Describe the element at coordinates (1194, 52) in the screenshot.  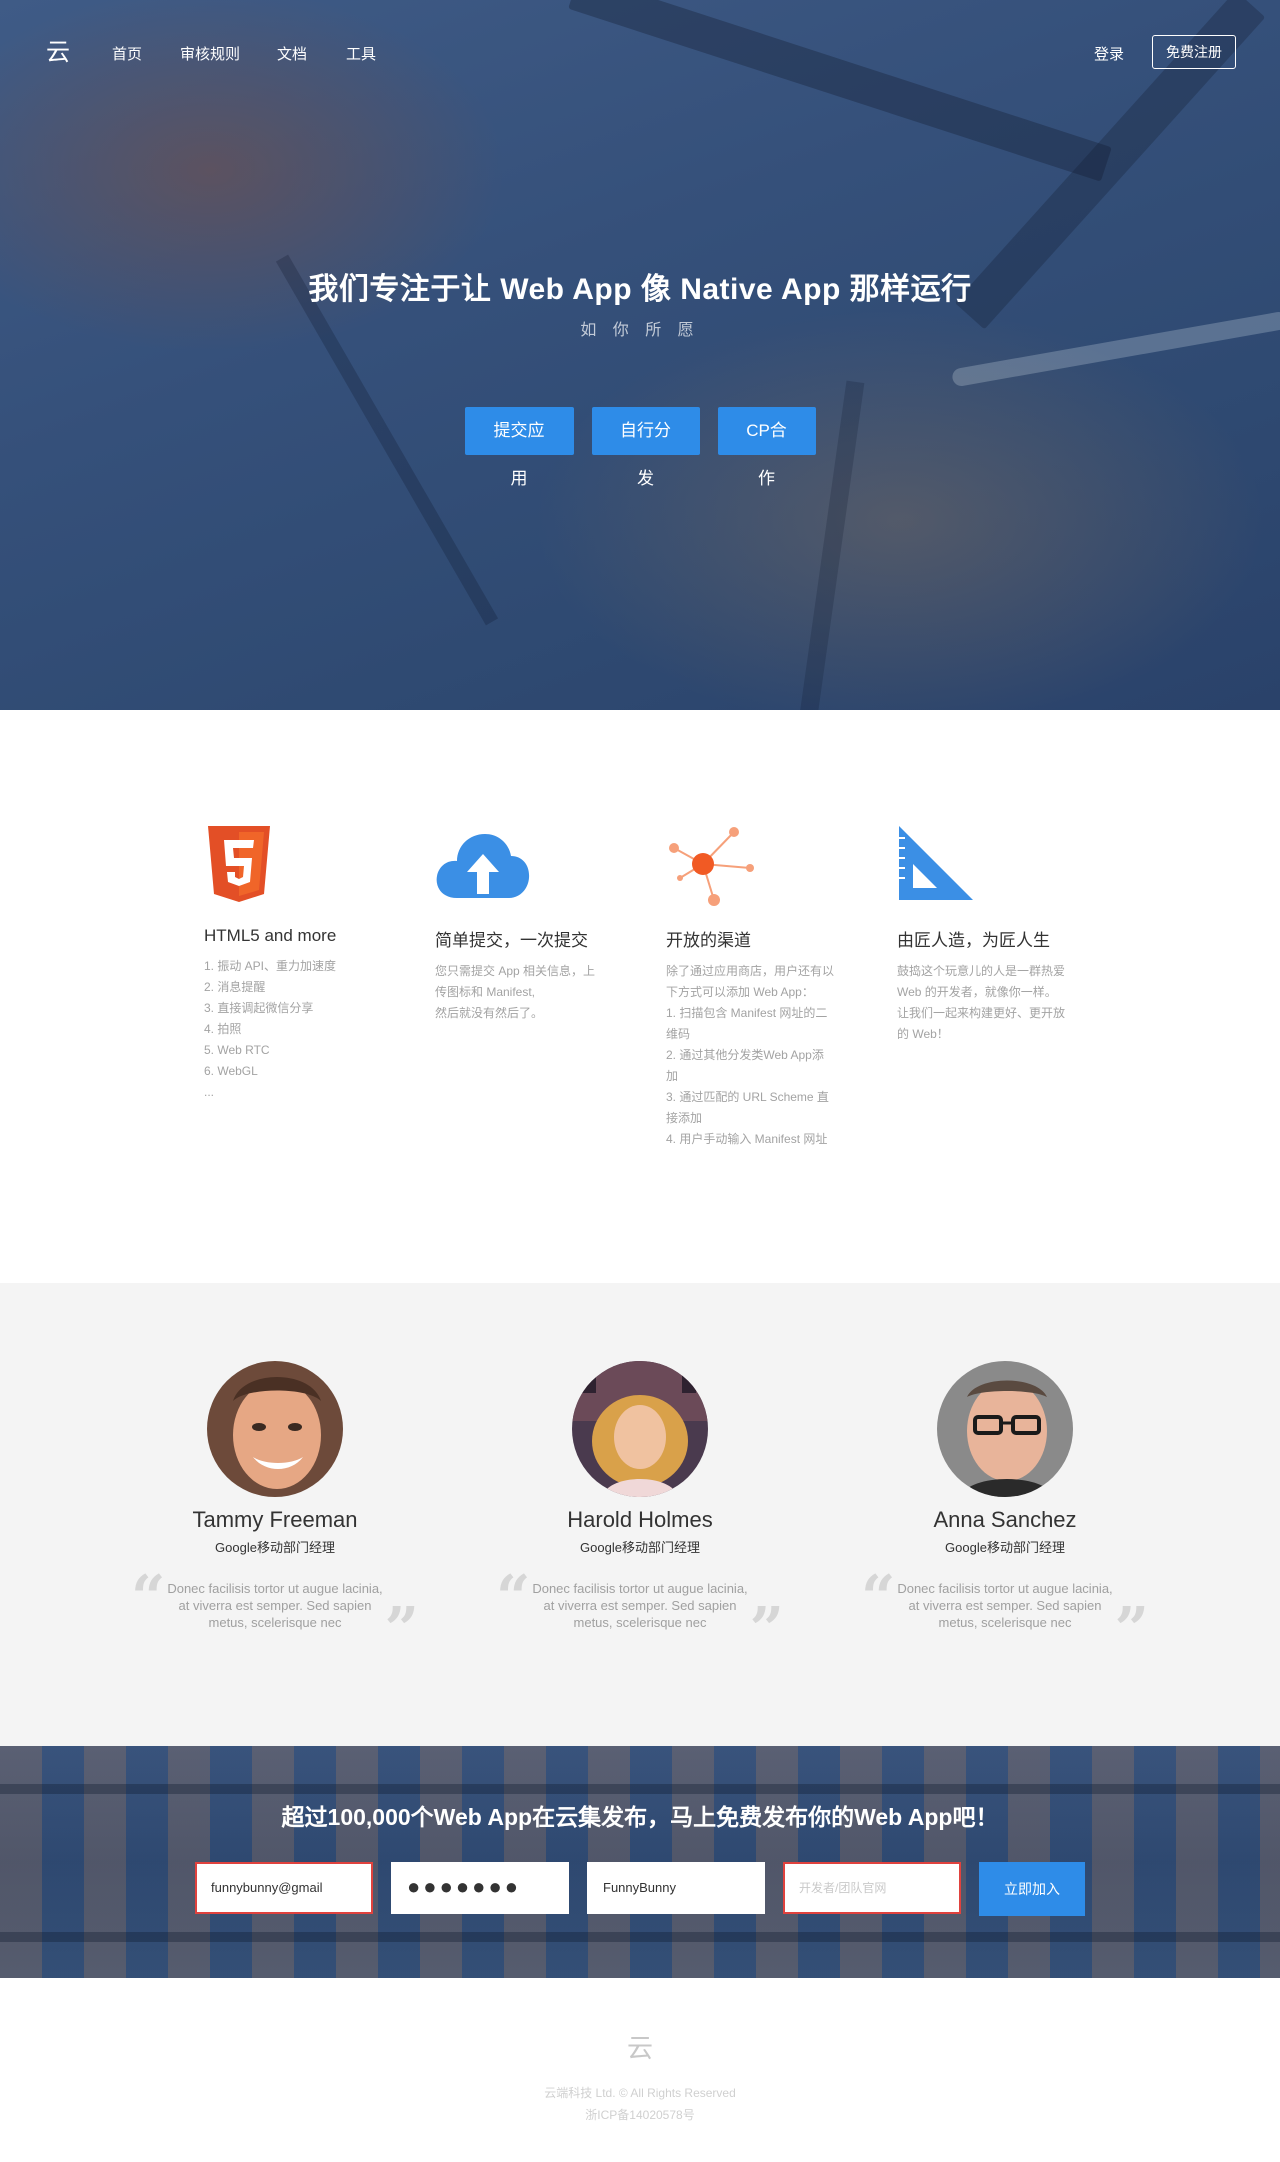
I see `signup-button: 免费注册` at that location.